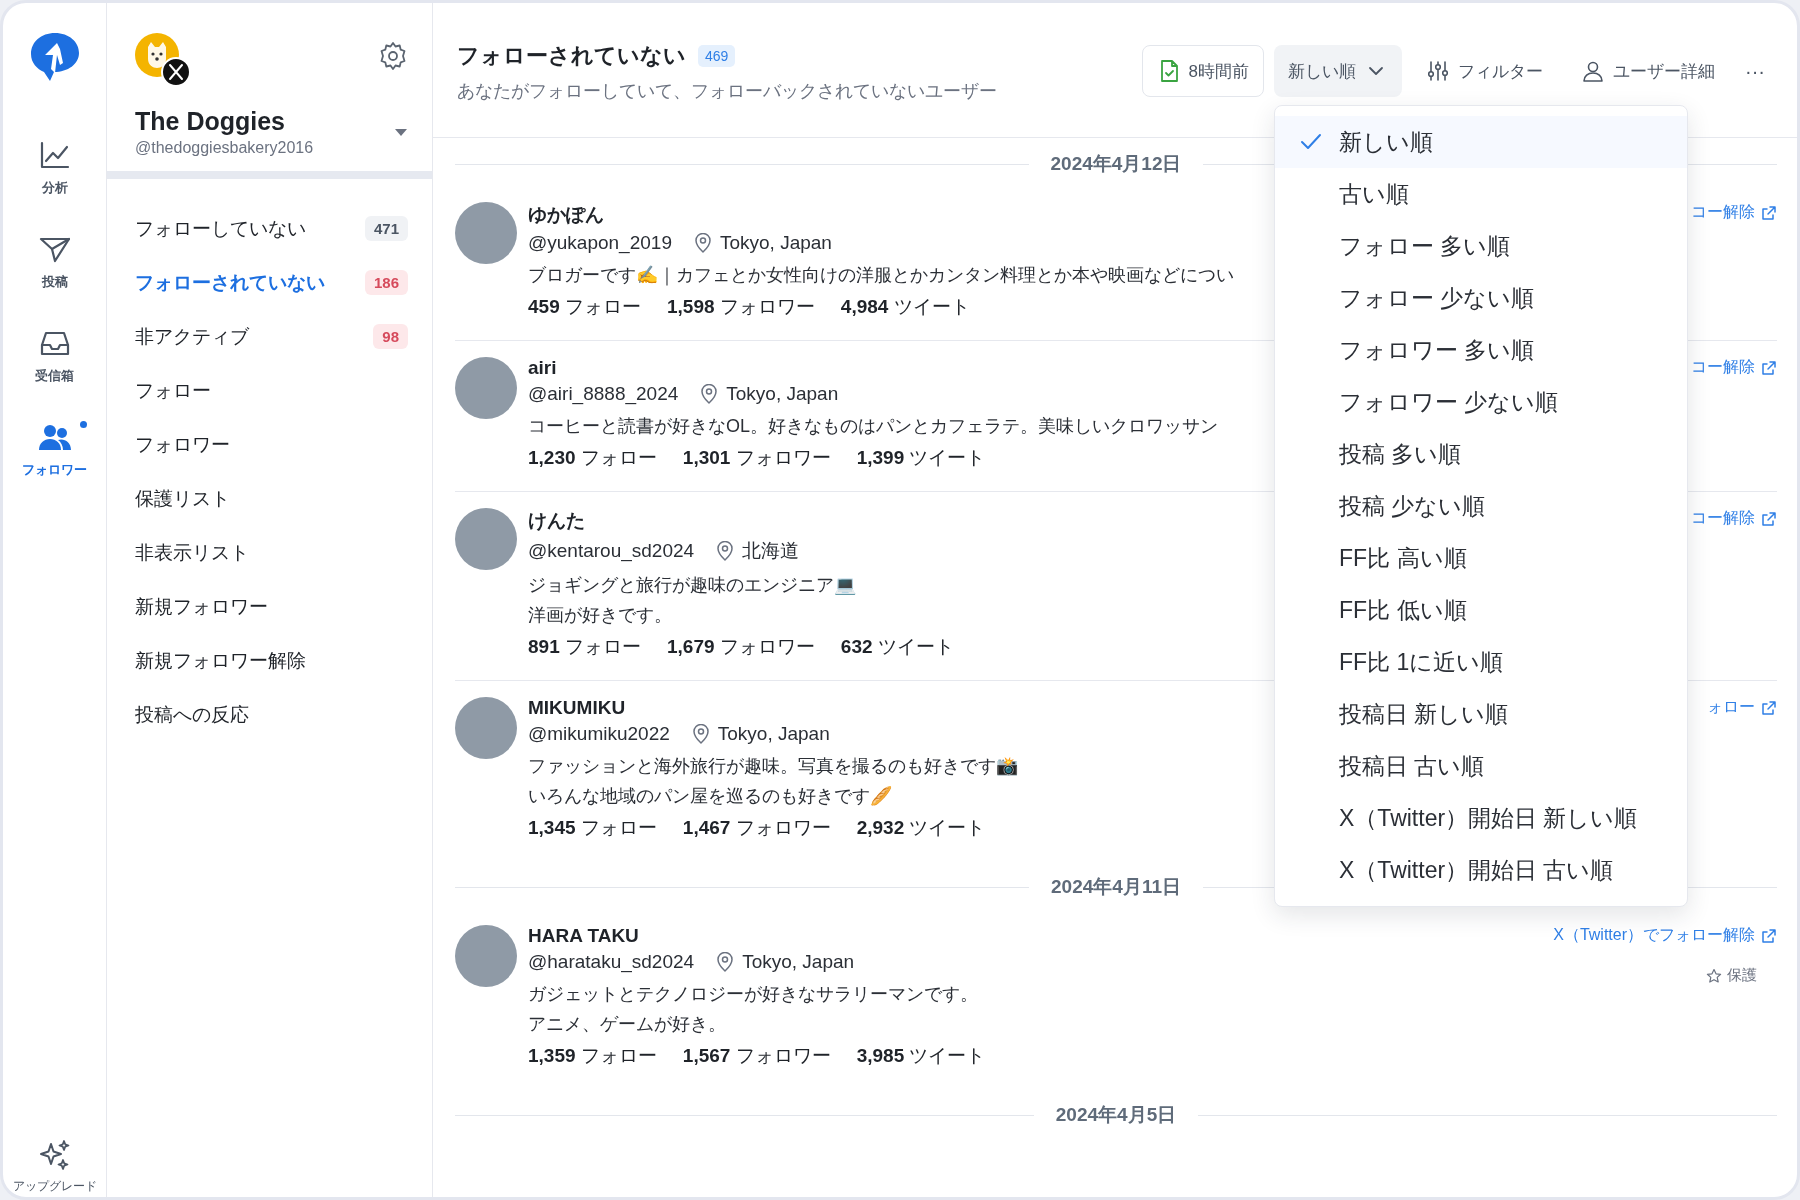 The width and height of the screenshot is (1800, 1200). I want to click on account-name: The Doggies, so click(210, 121).